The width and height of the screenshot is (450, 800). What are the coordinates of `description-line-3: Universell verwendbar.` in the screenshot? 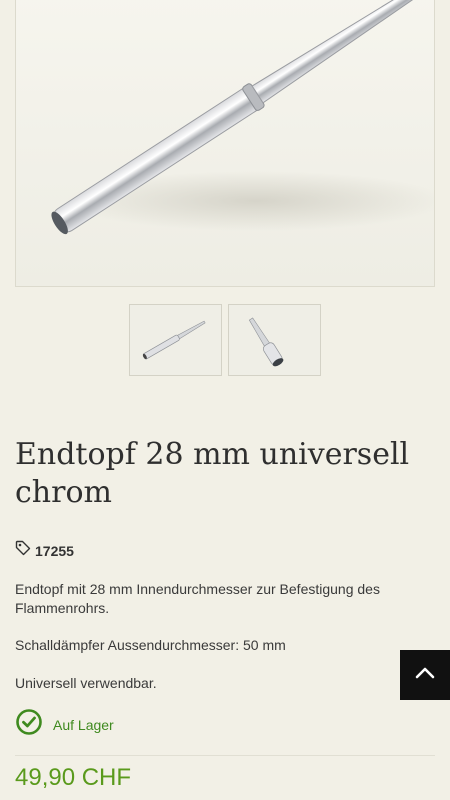 It's located at (86, 683).